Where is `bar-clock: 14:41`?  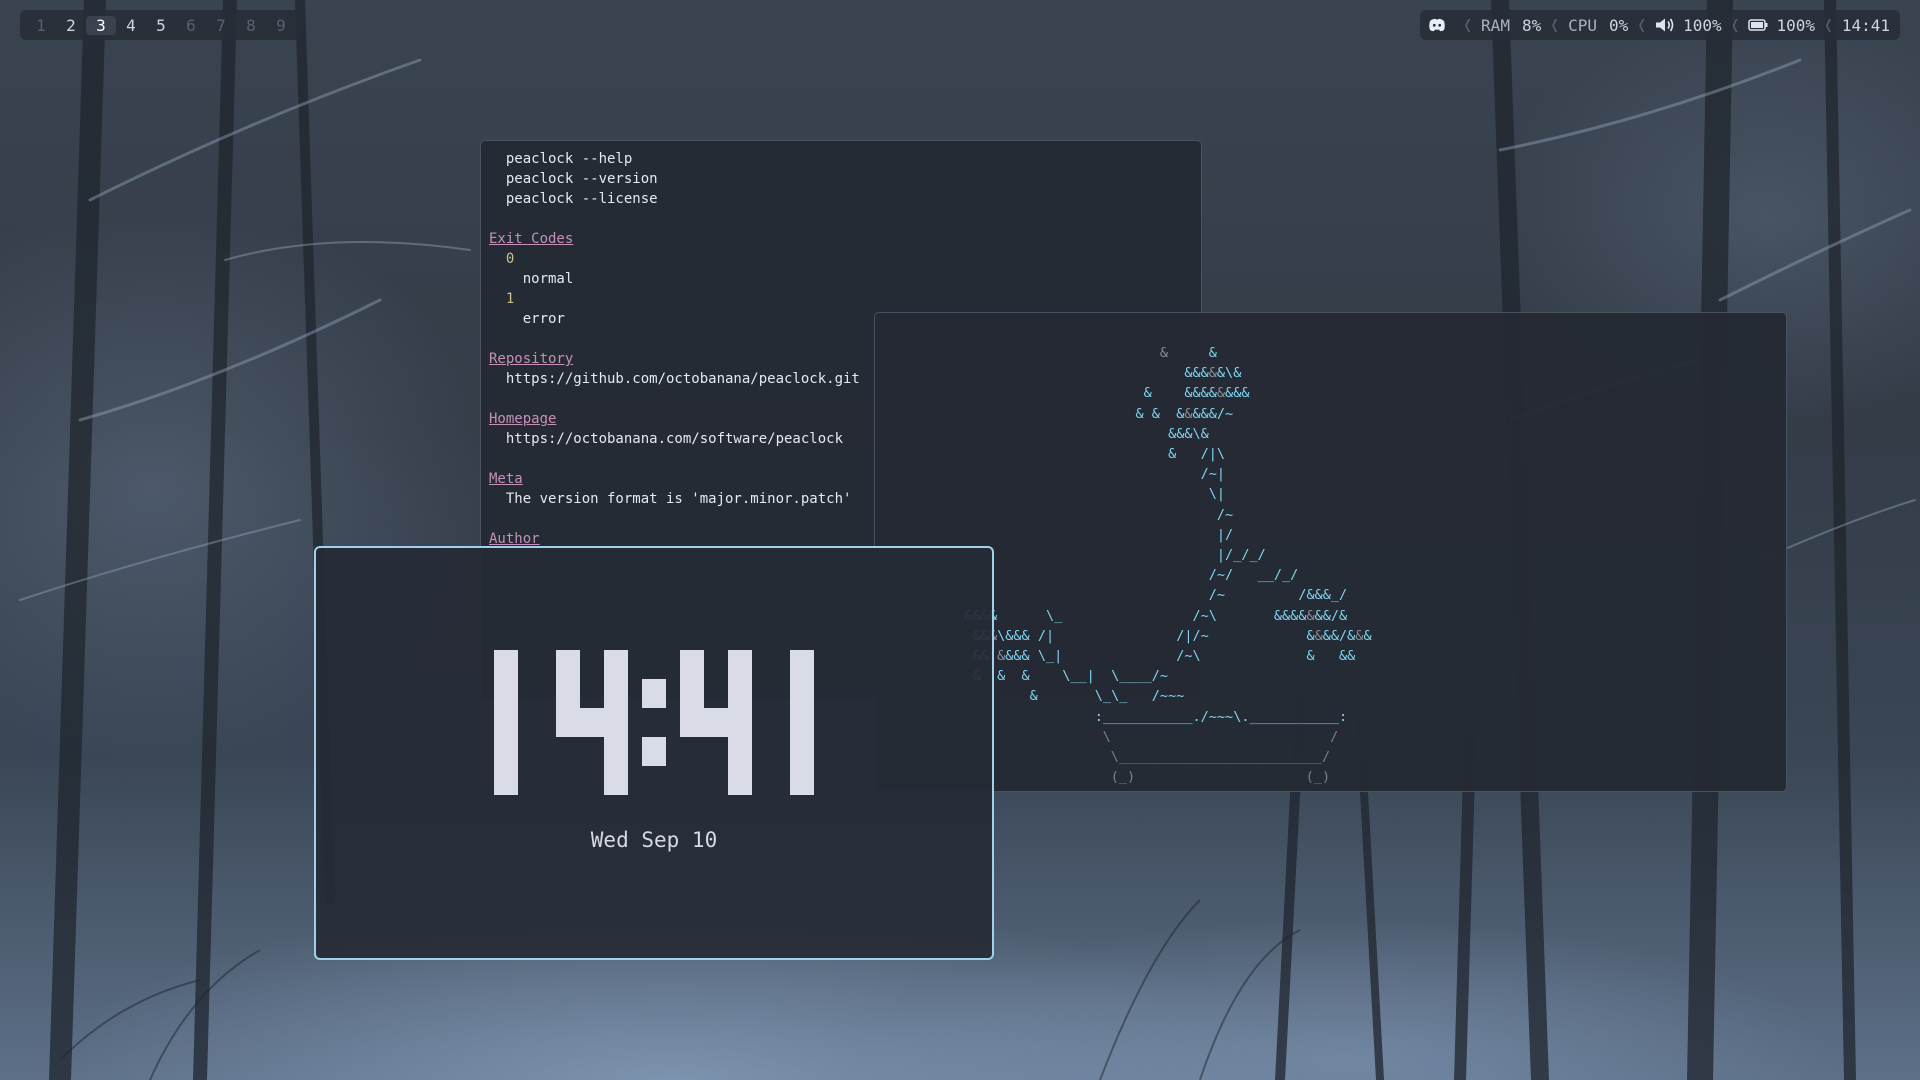 bar-clock: 14:41 is located at coordinates (1866, 25).